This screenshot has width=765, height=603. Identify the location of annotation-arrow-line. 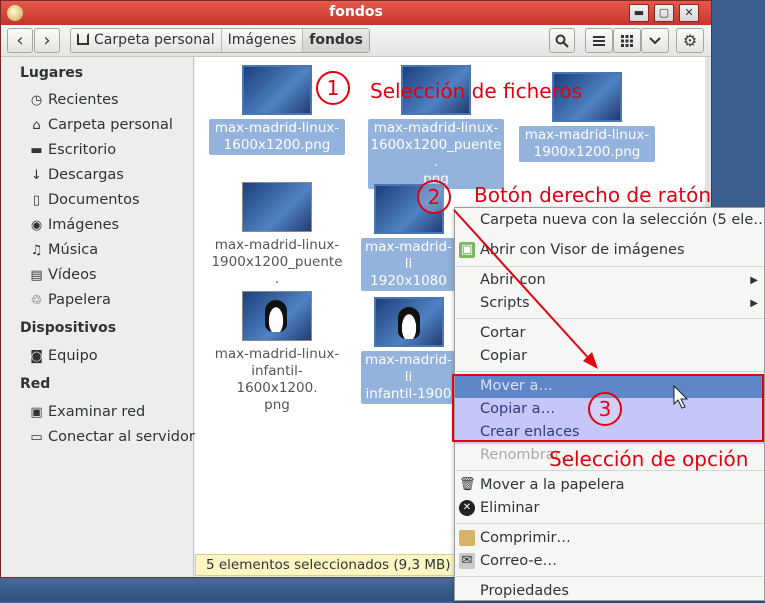
(523, 286).